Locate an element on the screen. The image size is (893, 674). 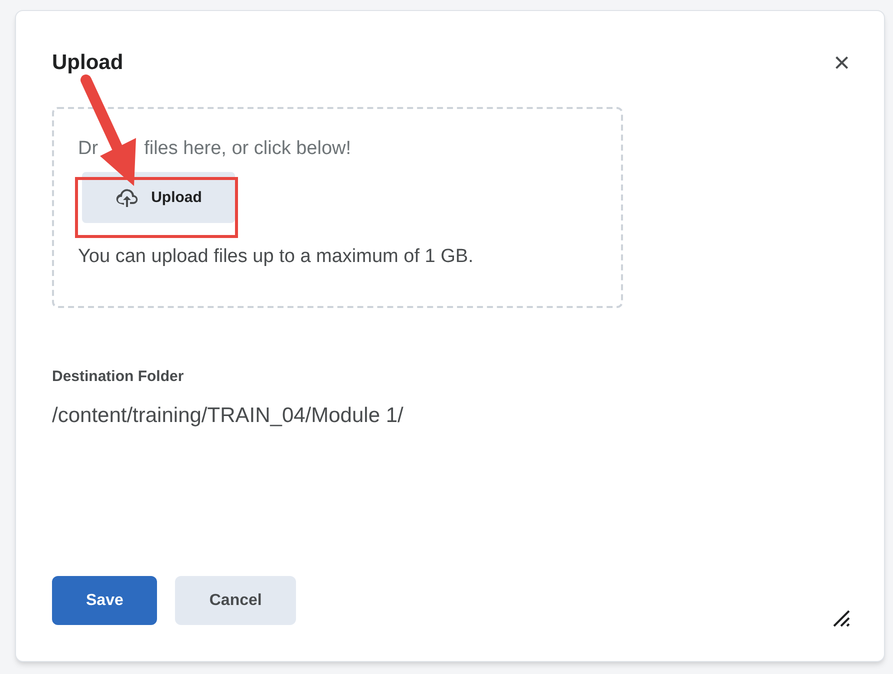
upload-button: Upload is located at coordinates (158, 198).